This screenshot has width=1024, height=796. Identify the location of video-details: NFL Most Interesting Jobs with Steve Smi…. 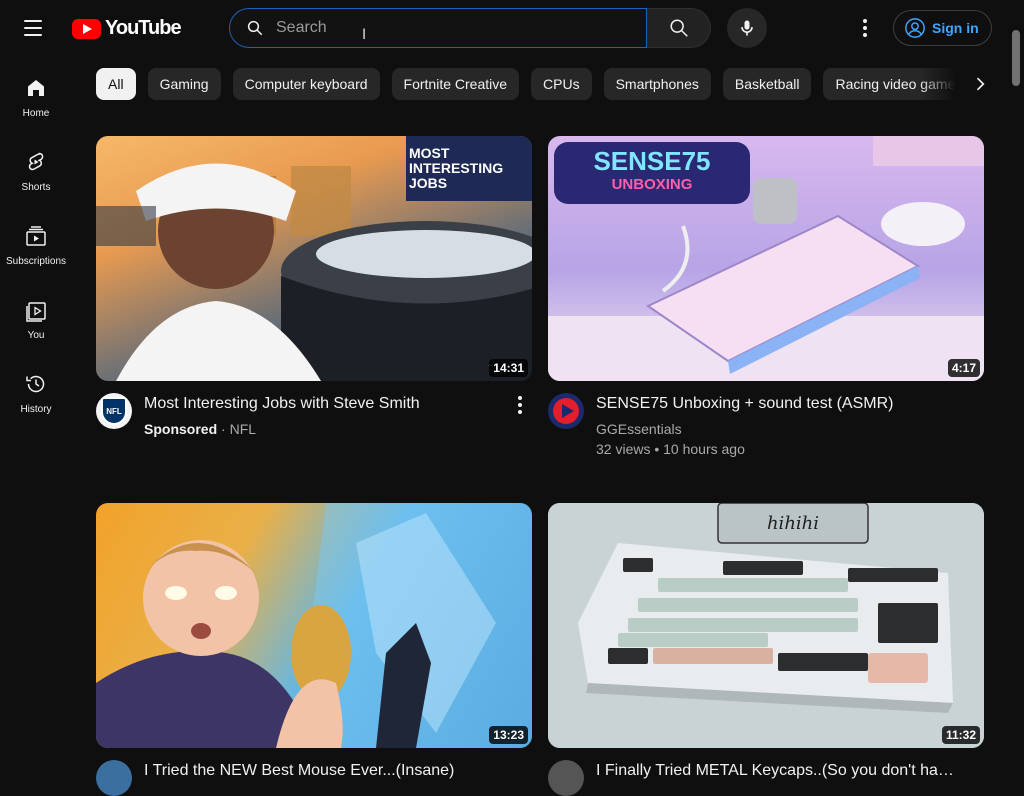
(314, 416).